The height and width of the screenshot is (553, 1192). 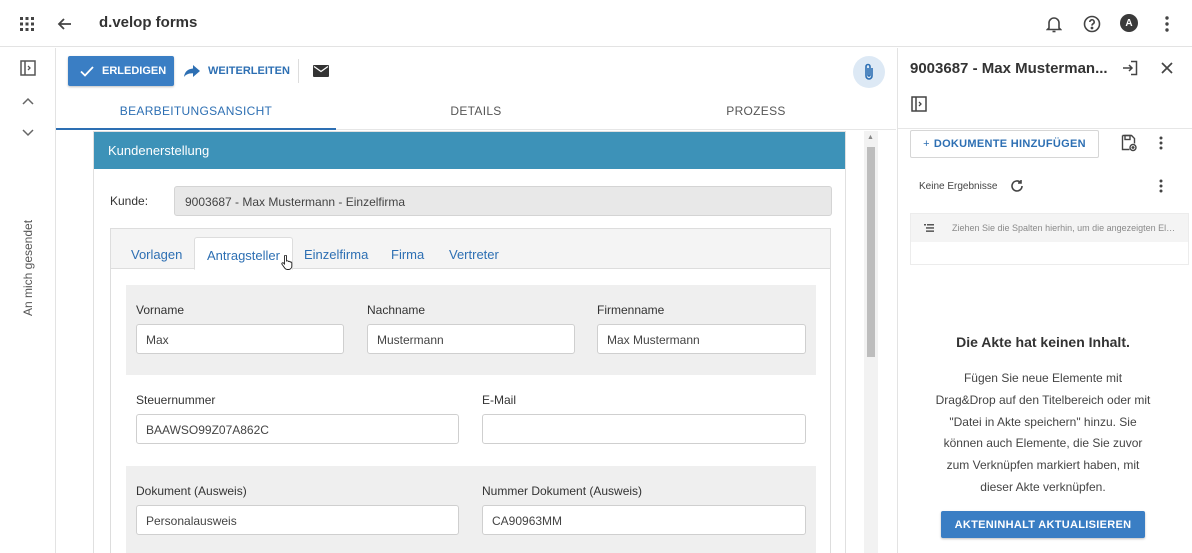 What do you see at coordinates (499, 400) in the screenshot?
I see `email-label: E-Mail` at bounding box center [499, 400].